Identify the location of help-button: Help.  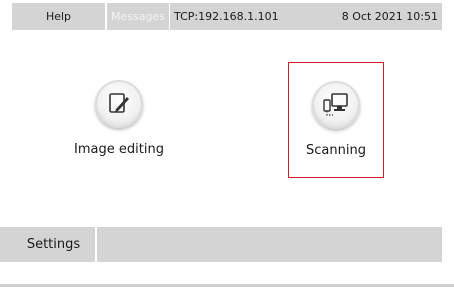
(59, 16).